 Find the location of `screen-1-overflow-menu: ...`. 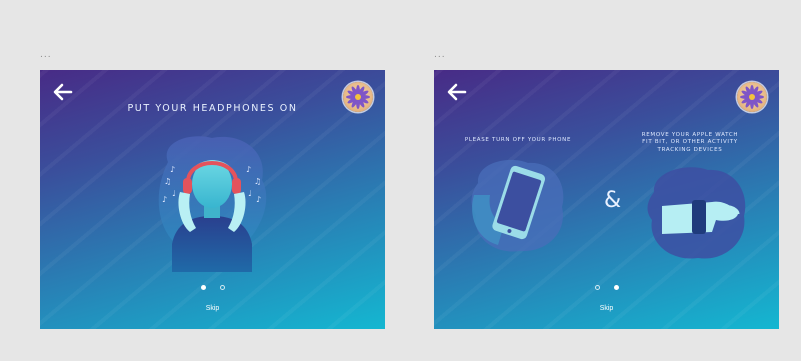

screen-1-overflow-menu: ... is located at coordinates (46, 55).